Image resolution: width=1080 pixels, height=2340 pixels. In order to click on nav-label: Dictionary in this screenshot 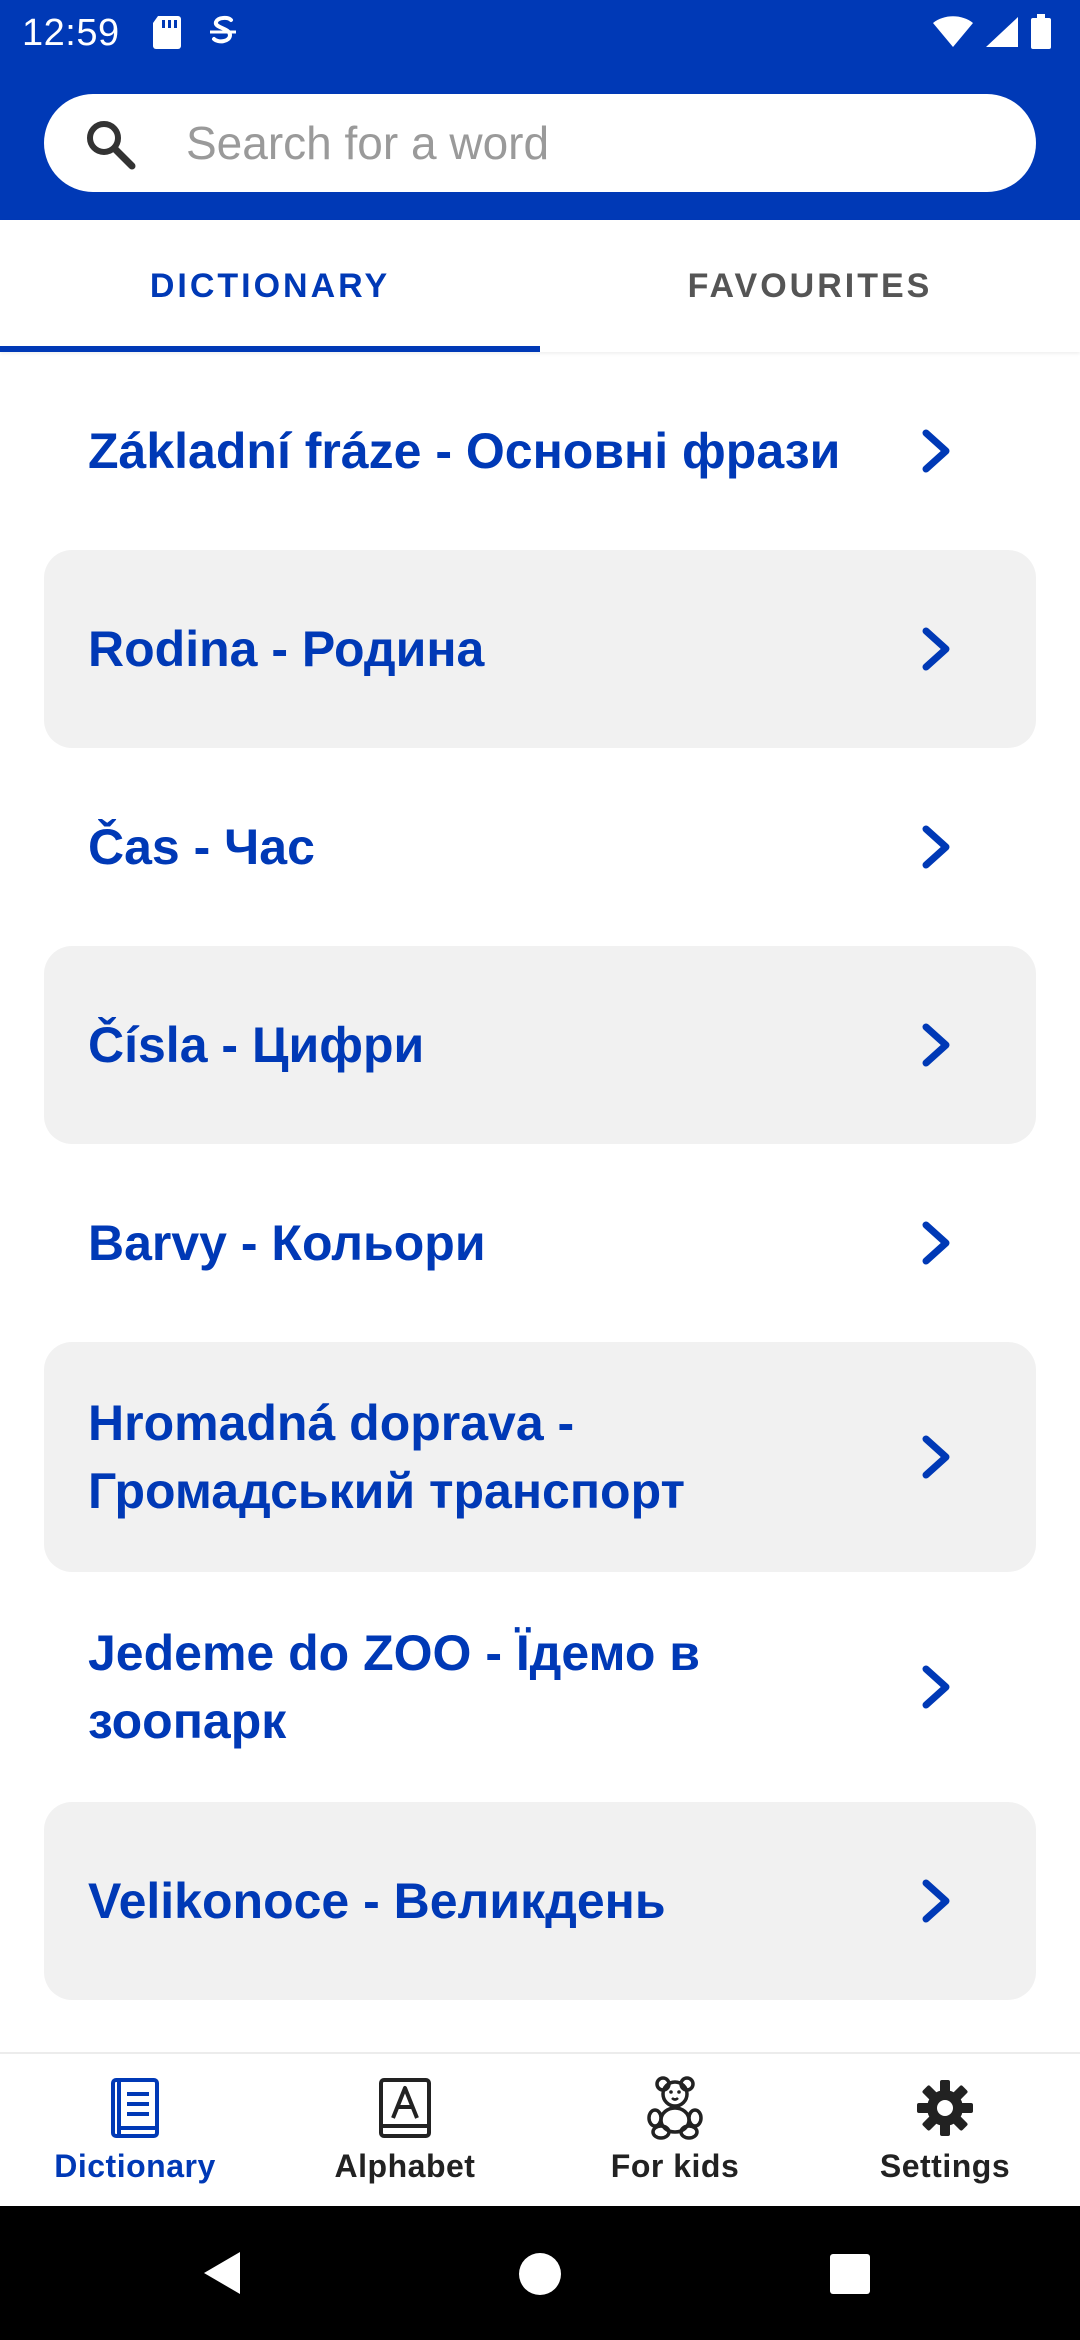, I will do `click(135, 2166)`.